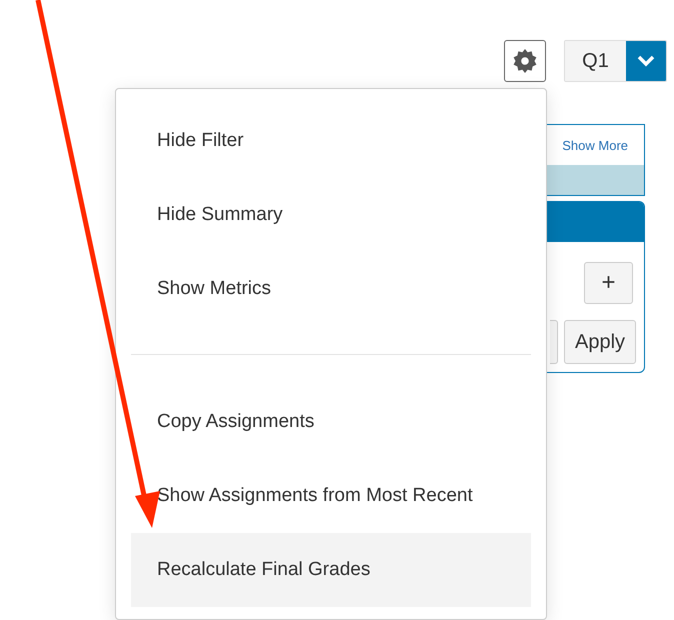  Describe the element at coordinates (331, 289) in the screenshot. I see `menu-item: Show Metrics` at that location.